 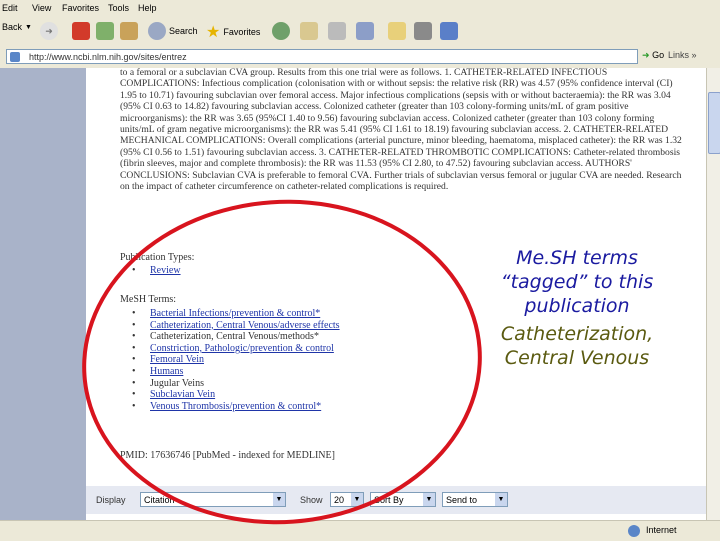 I want to click on list-item: Review, so click(x=150, y=271).